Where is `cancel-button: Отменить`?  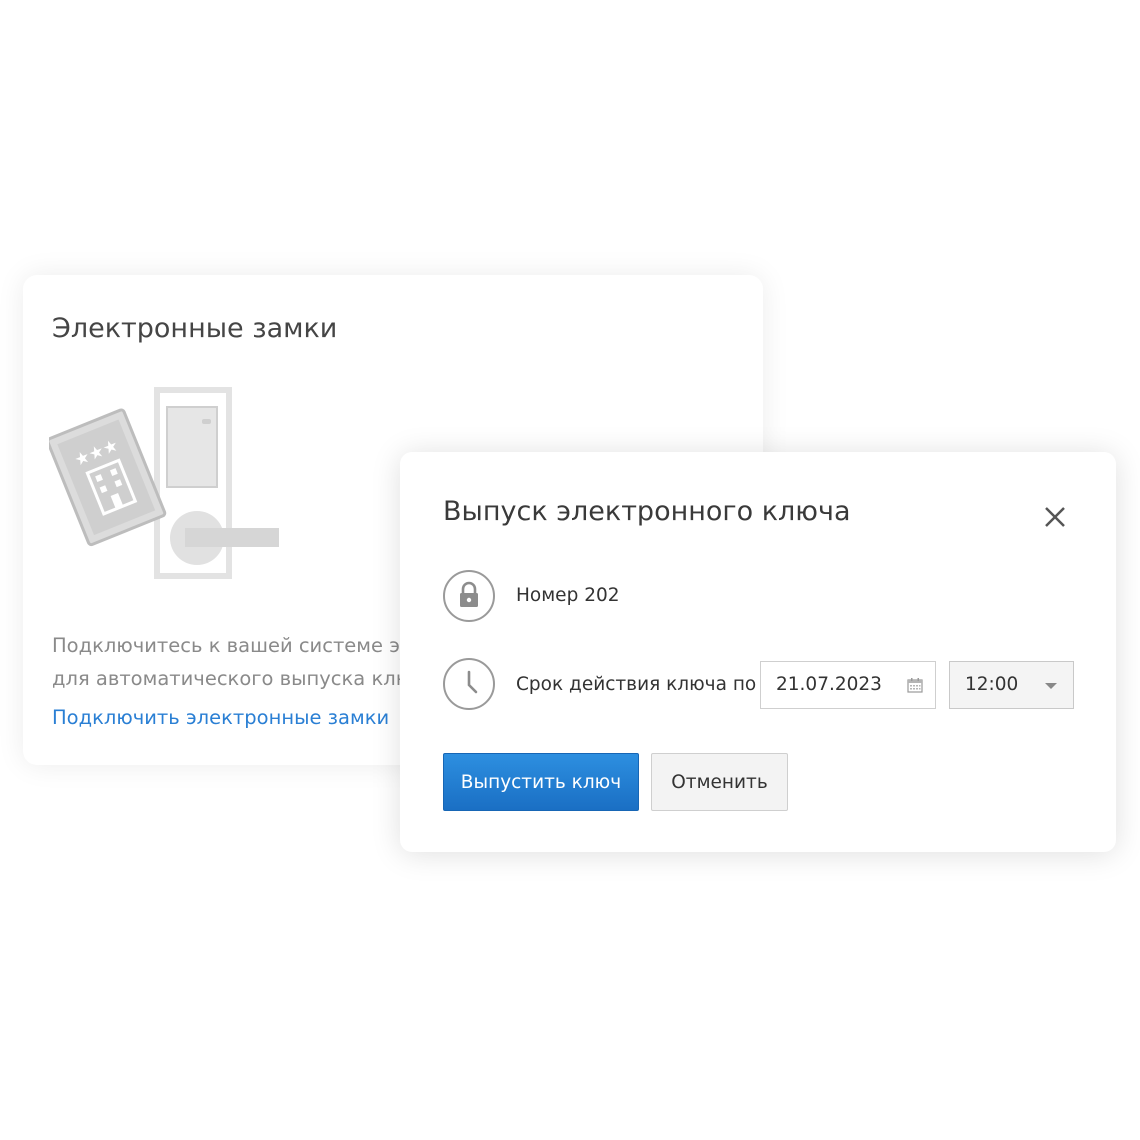 cancel-button: Отменить is located at coordinates (719, 782).